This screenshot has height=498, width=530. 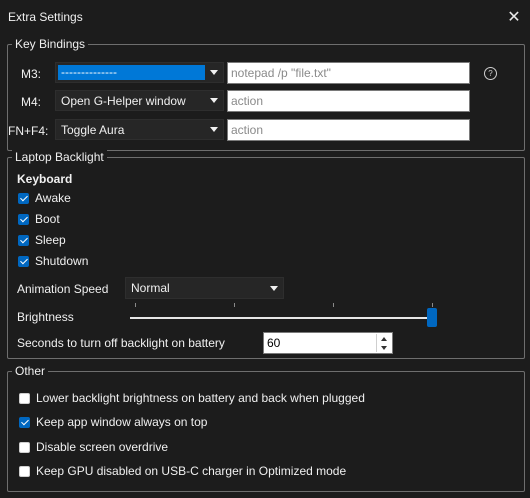 What do you see at coordinates (93, 129) in the screenshot?
I see `fnf4-action-value: Toggle Aura` at bounding box center [93, 129].